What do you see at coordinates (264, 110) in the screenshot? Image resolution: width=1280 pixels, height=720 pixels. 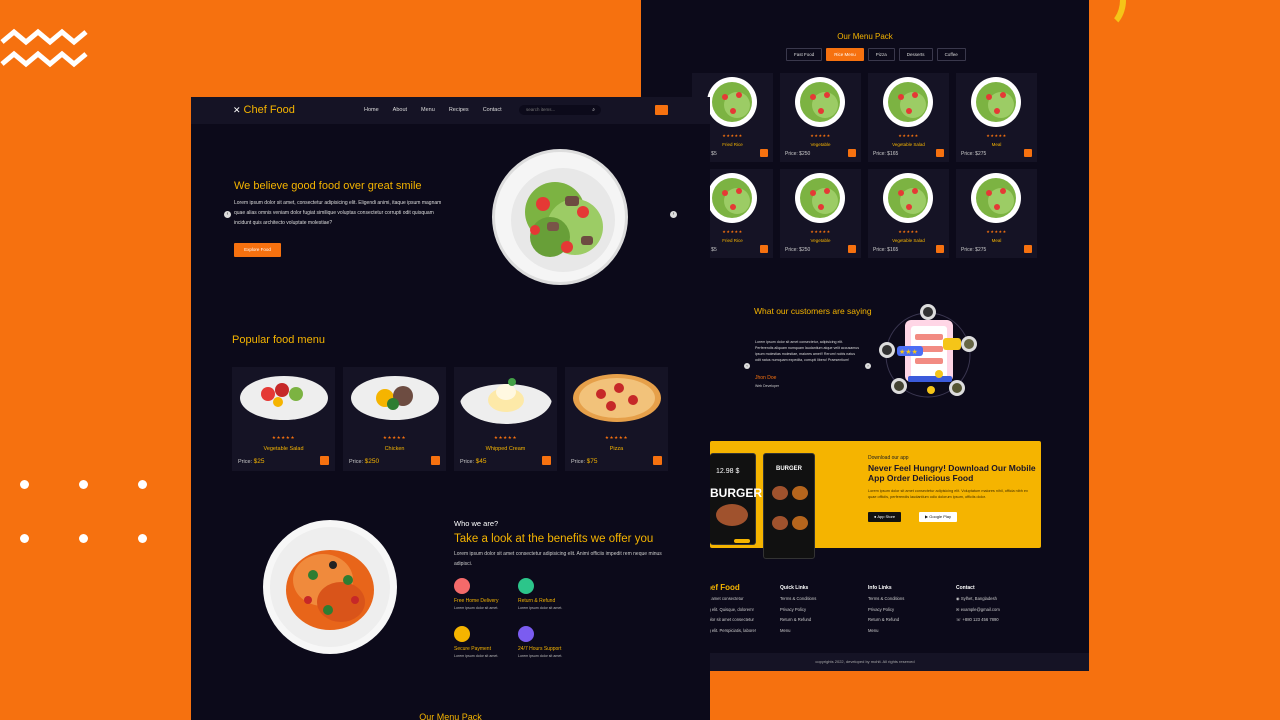 I see `logo: ✕ Chef Food` at bounding box center [264, 110].